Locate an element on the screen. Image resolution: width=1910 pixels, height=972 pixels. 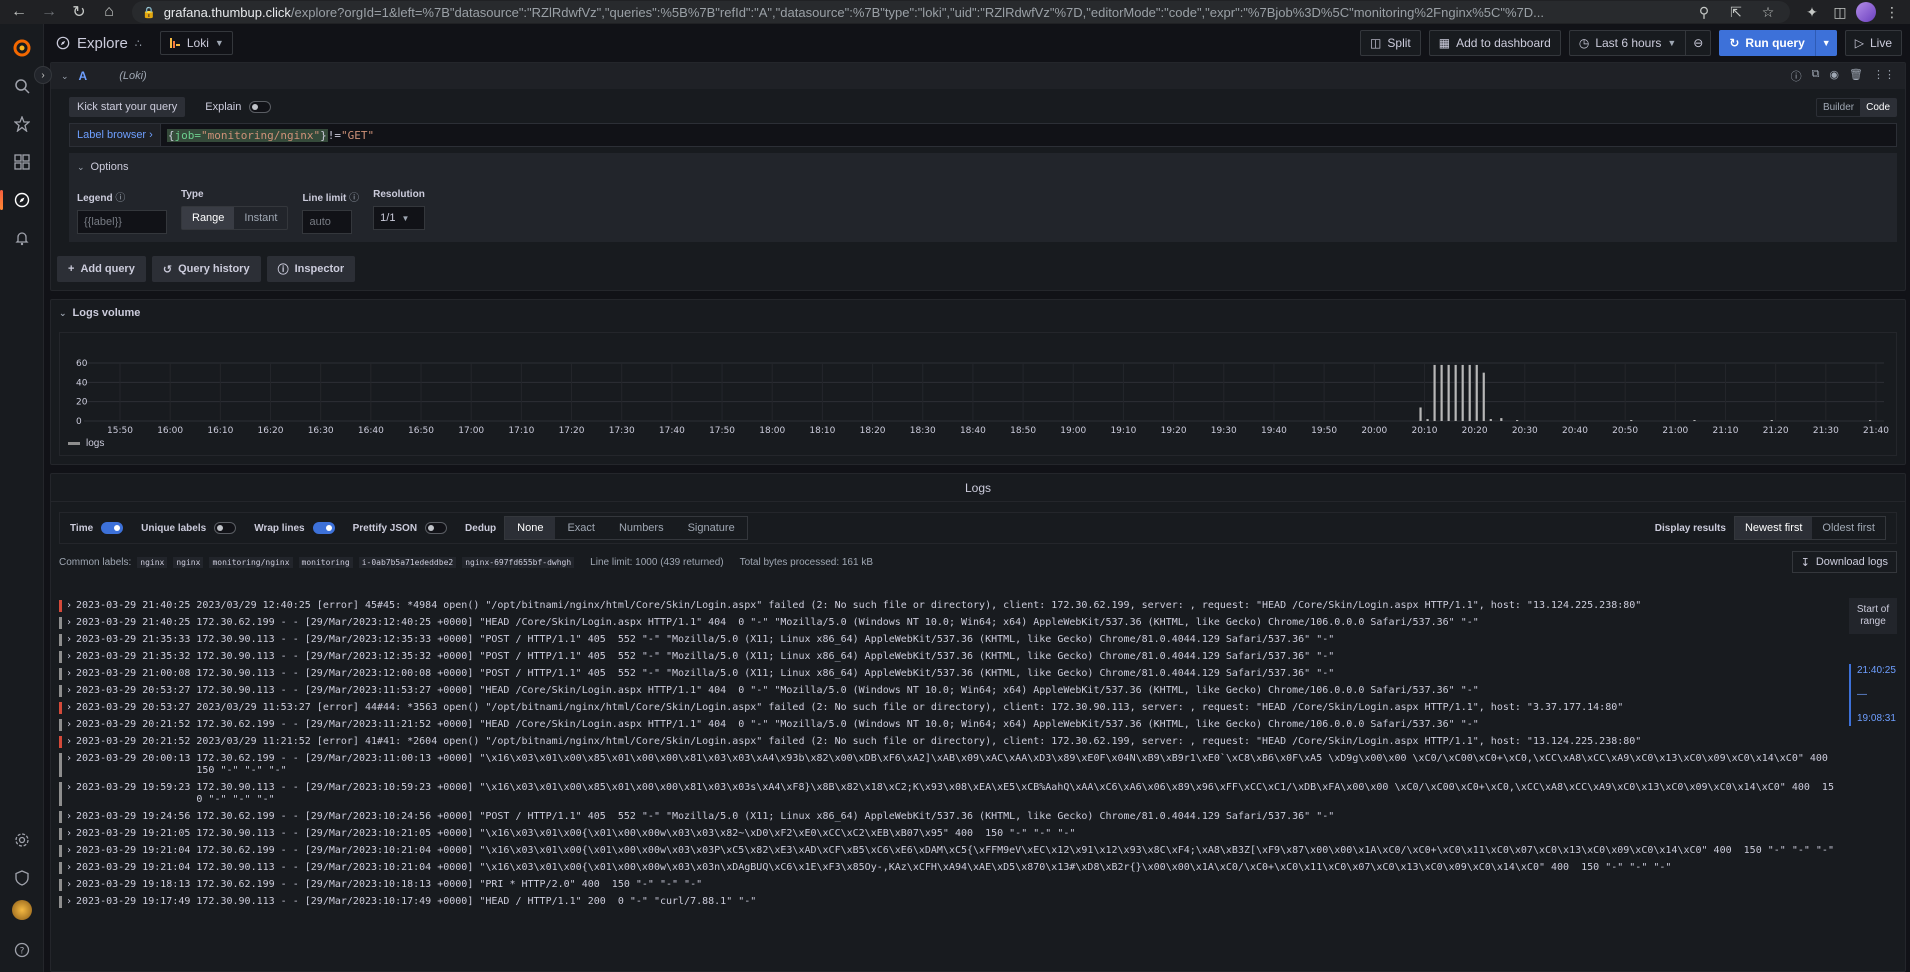
download-logs-button: ↧ Download logs is located at coordinates (1844, 562).